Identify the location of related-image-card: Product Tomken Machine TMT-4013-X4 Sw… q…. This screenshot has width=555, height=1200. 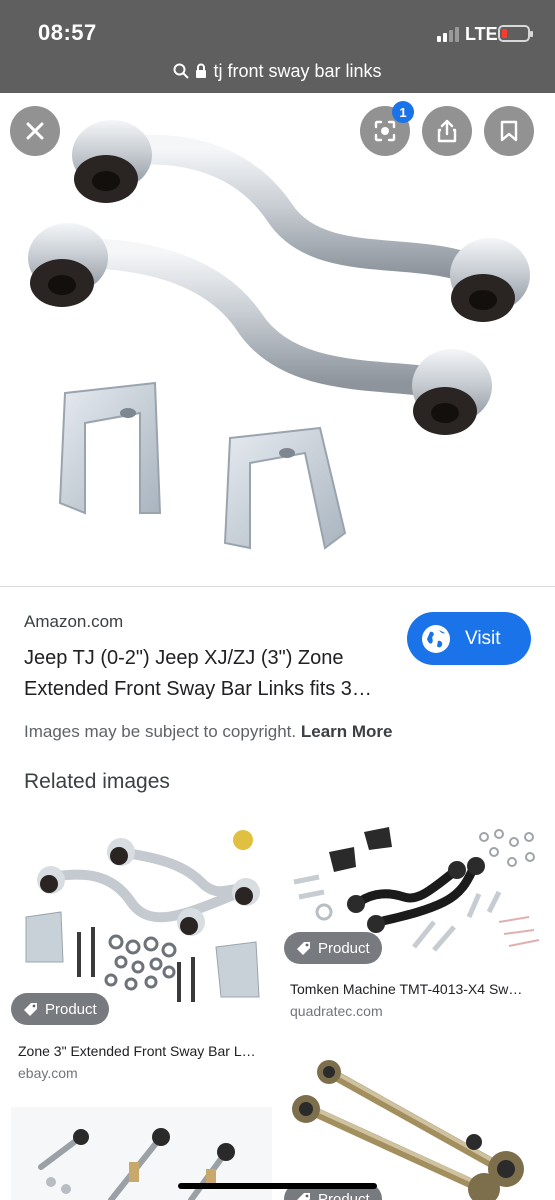
(414, 927).